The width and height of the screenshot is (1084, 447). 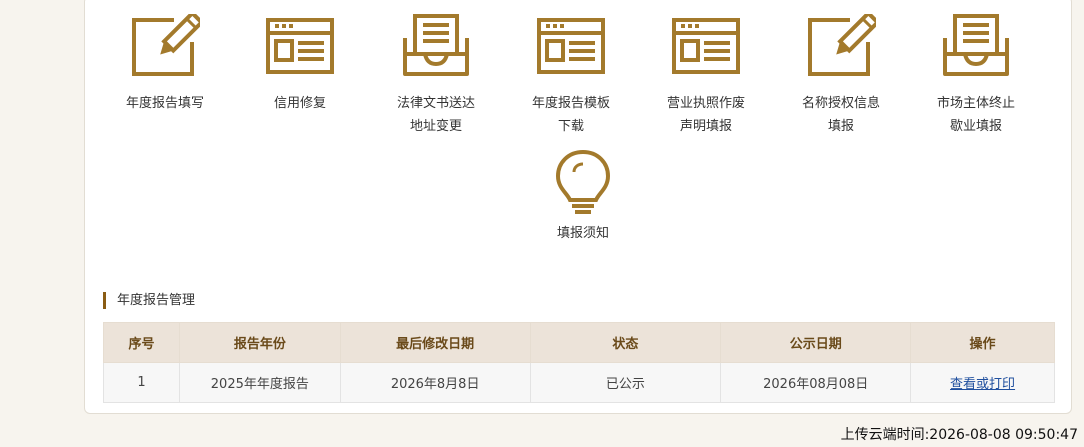 I want to click on tile-label: 年度报告模板 下载, so click(x=570, y=115).